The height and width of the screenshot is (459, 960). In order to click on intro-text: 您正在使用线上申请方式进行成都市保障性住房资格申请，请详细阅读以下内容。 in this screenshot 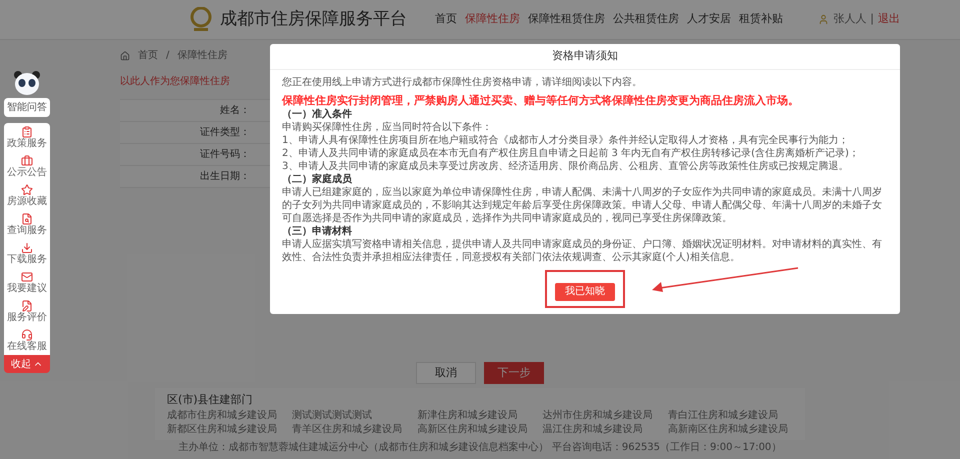, I will do `click(462, 82)`.